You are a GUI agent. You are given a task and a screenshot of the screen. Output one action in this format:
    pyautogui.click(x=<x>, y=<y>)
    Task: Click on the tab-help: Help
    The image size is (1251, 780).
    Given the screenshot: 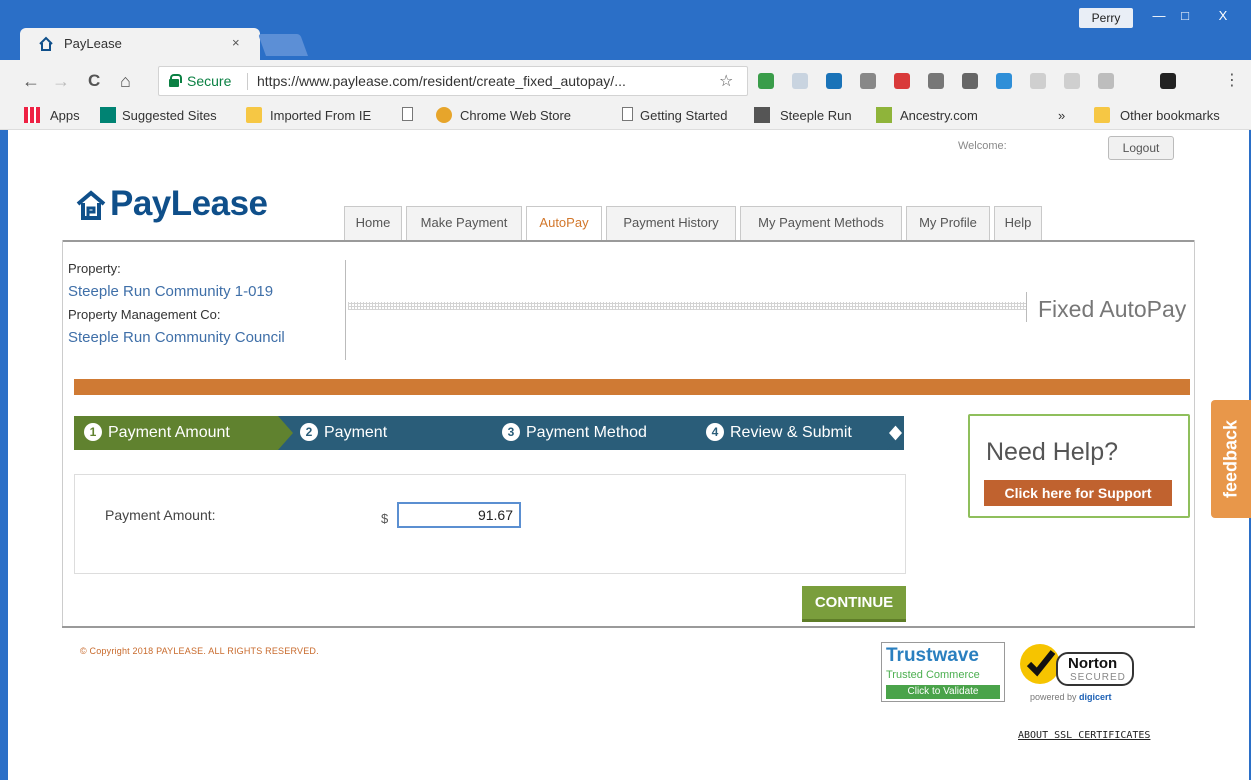 What is the action you would take?
    pyautogui.click(x=1018, y=223)
    